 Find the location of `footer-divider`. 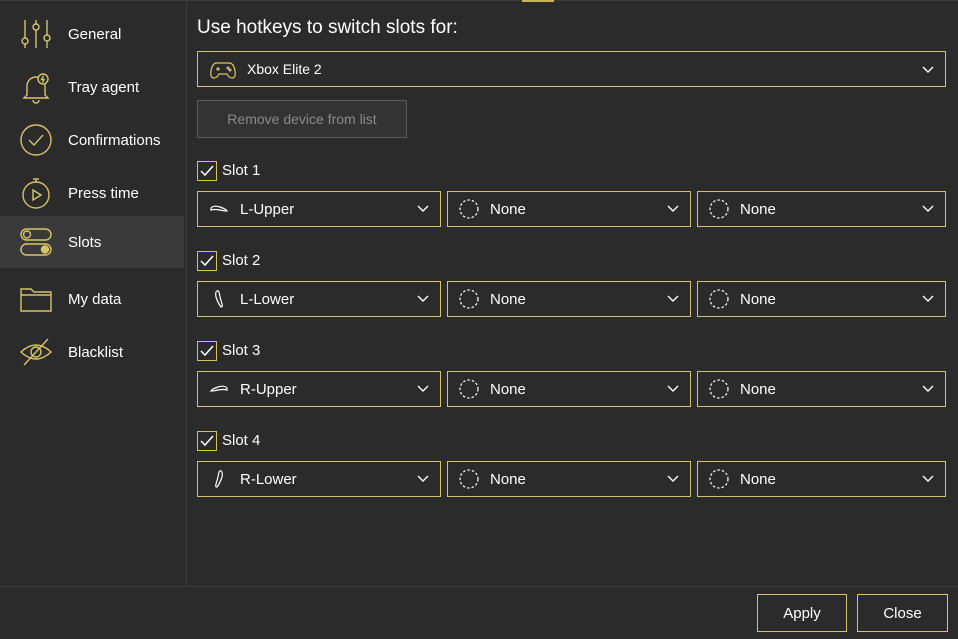

footer-divider is located at coordinates (479, 586).